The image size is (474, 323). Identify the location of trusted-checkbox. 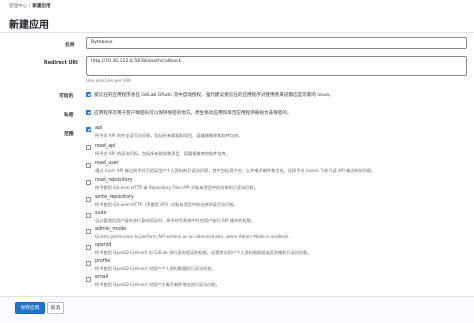
(88, 94).